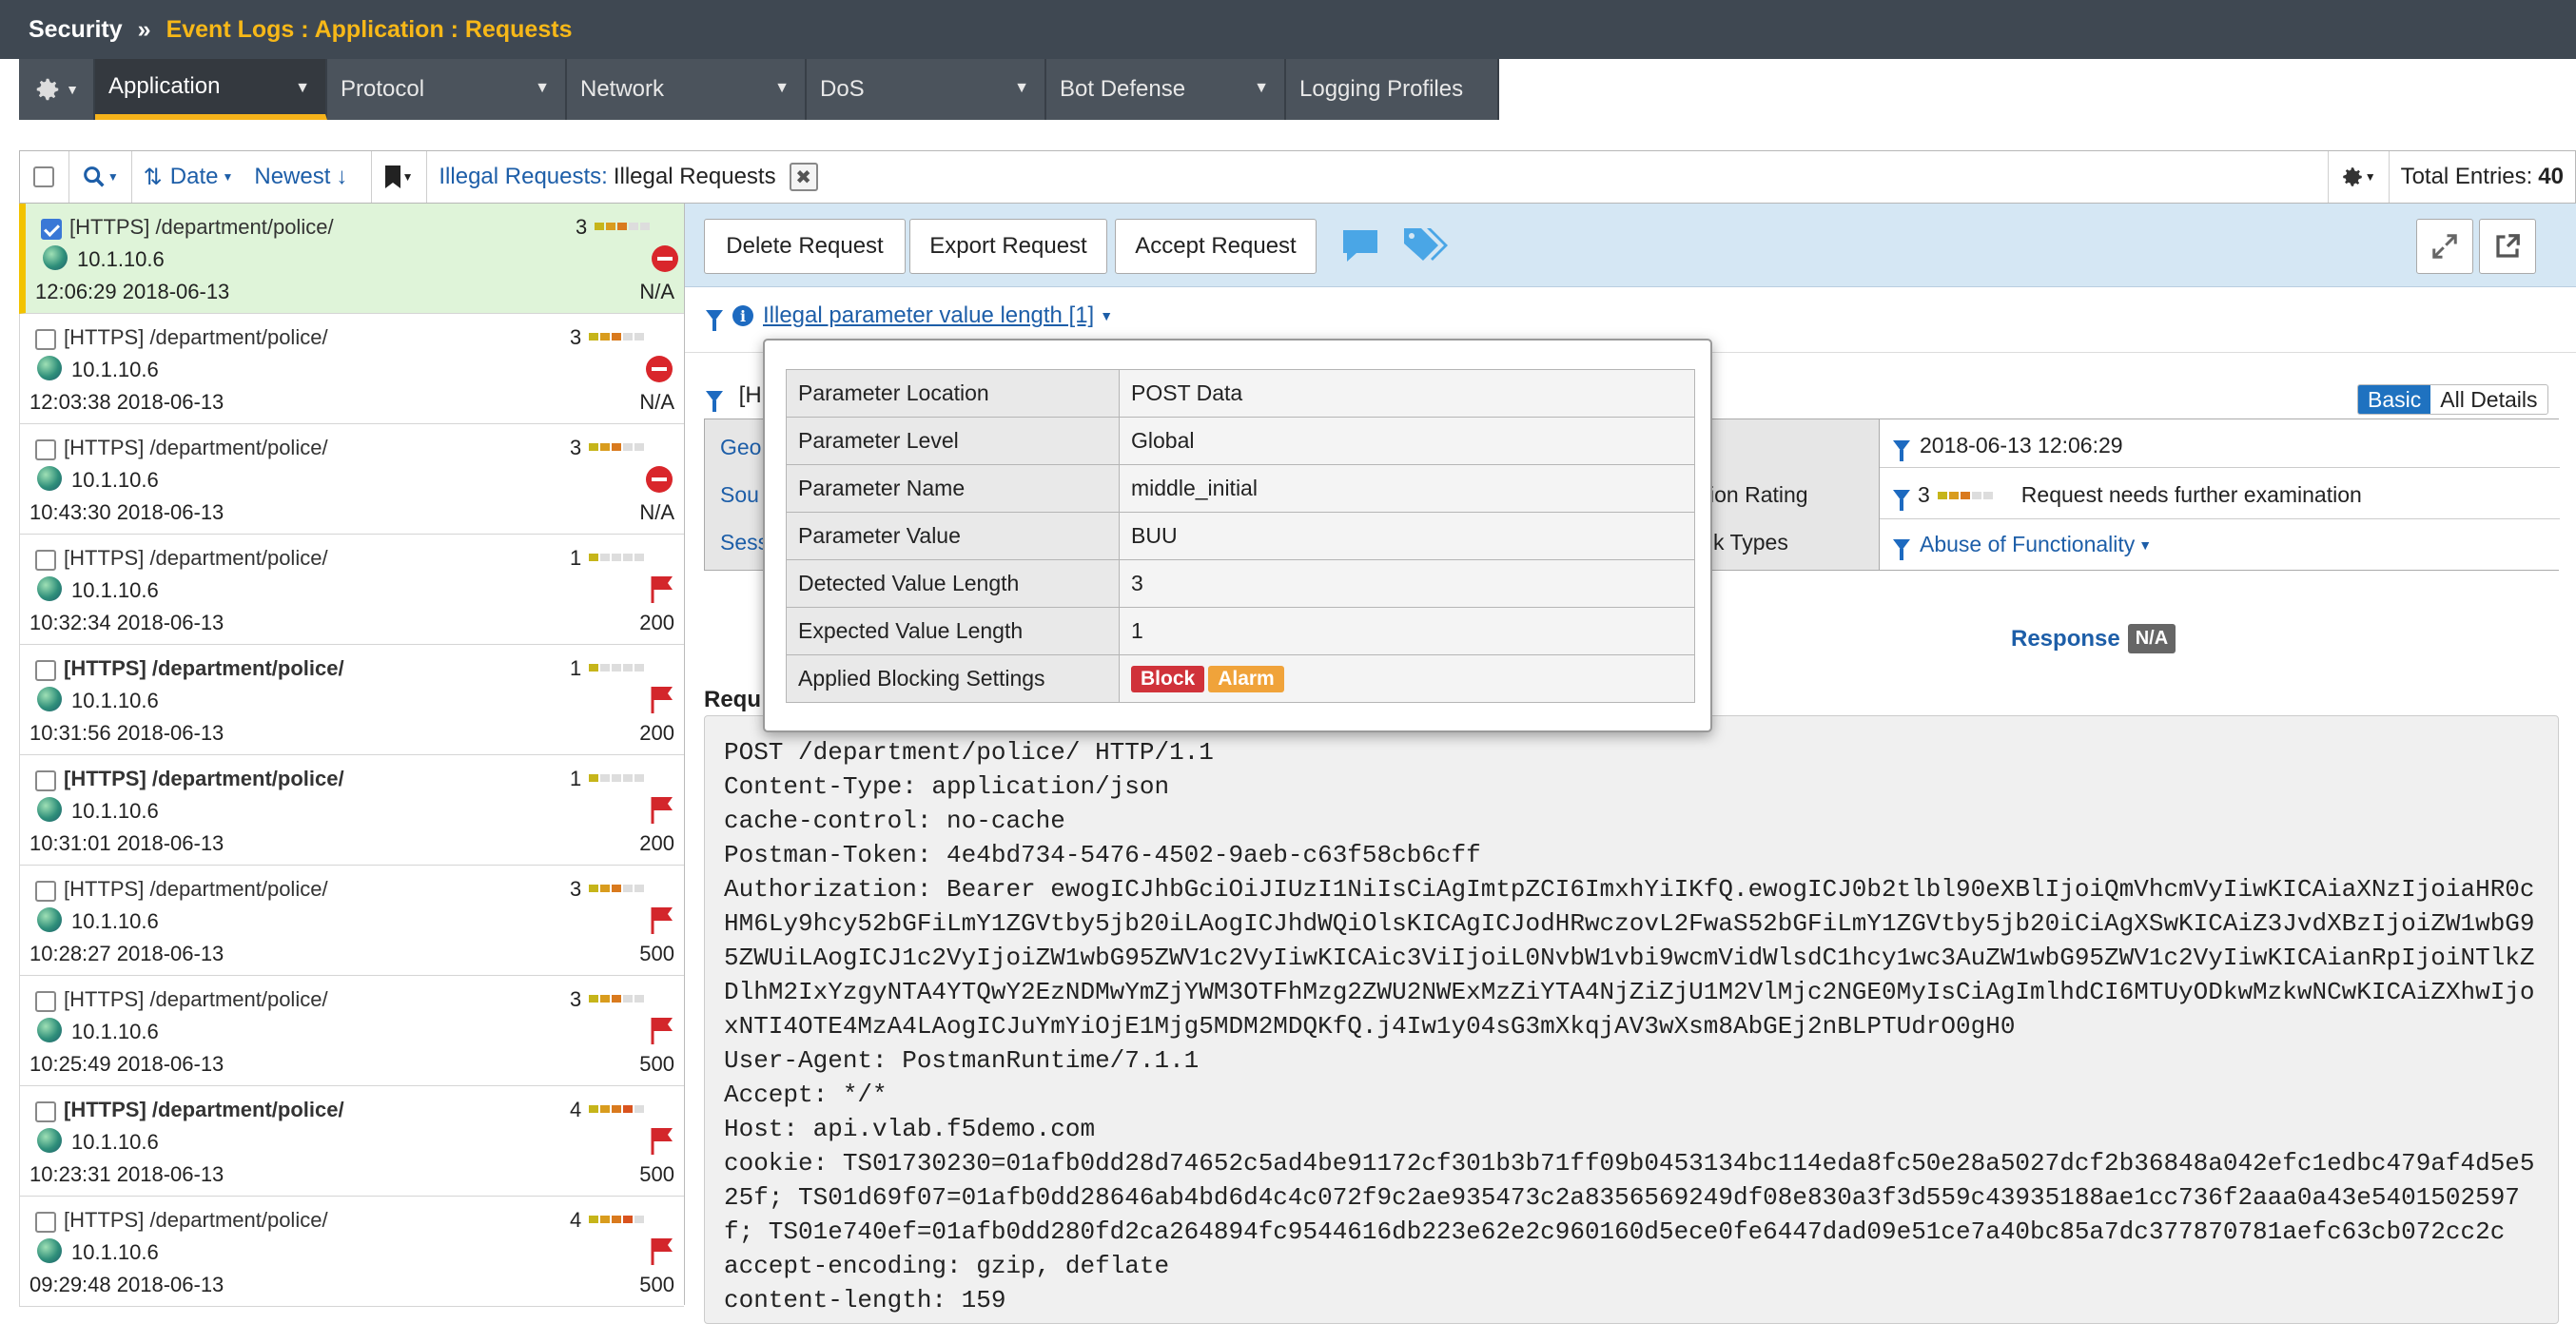 This screenshot has height=1324, width=2576. I want to click on basic-view-button: Basic, so click(2394, 399).